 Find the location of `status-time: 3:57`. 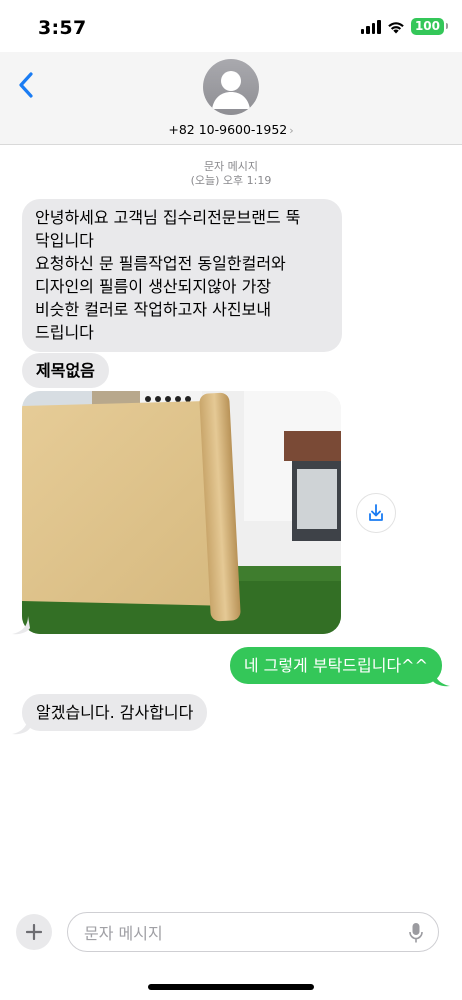

status-time: 3:57 is located at coordinates (62, 28).